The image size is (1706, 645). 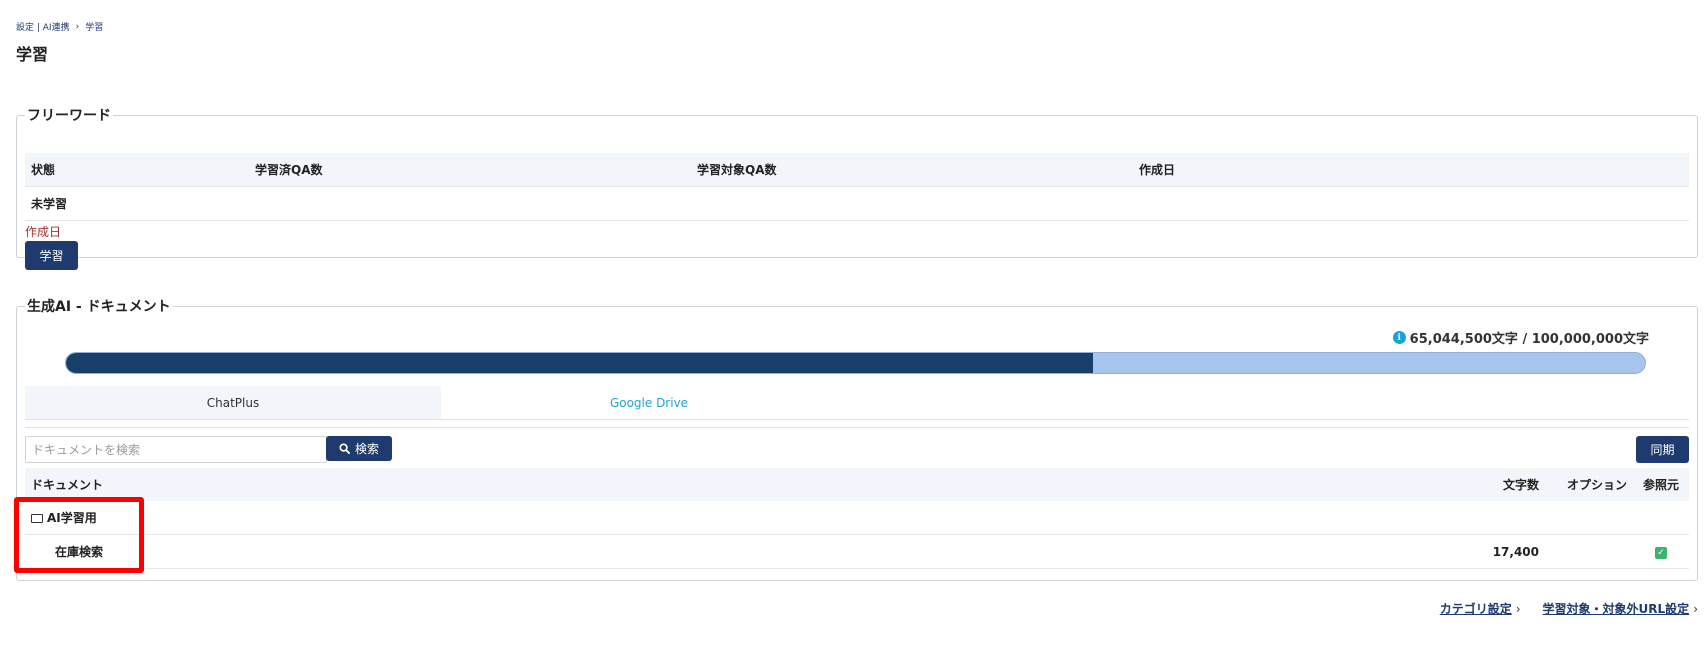 What do you see at coordinates (43, 26) in the screenshot?
I see `breadcrumb-parent: 設定 | AI連携` at bounding box center [43, 26].